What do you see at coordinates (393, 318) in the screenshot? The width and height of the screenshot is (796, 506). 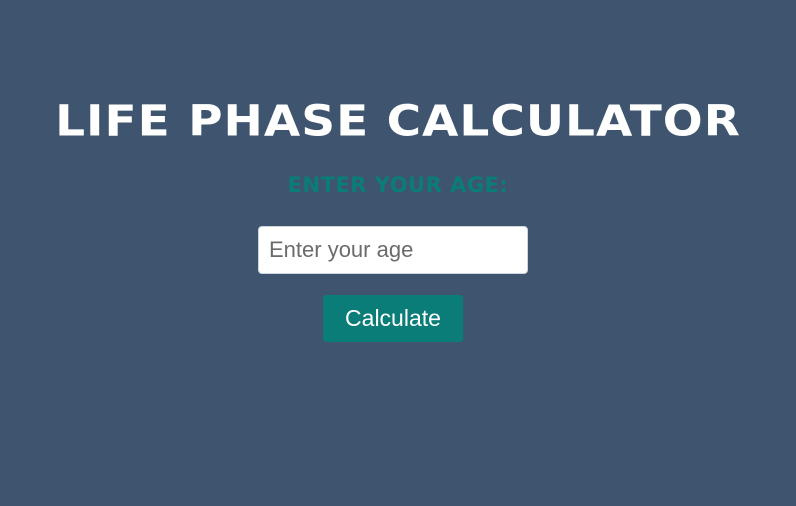 I see `calculate-button: Calculate` at bounding box center [393, 318].